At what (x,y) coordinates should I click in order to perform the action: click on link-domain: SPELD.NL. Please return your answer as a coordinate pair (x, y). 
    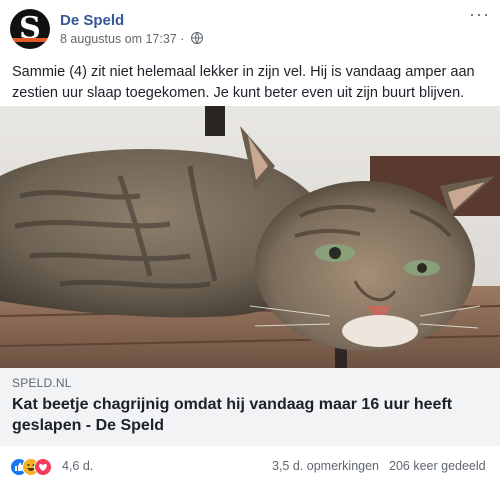
    Looking at the image, I should click on (42, 383).